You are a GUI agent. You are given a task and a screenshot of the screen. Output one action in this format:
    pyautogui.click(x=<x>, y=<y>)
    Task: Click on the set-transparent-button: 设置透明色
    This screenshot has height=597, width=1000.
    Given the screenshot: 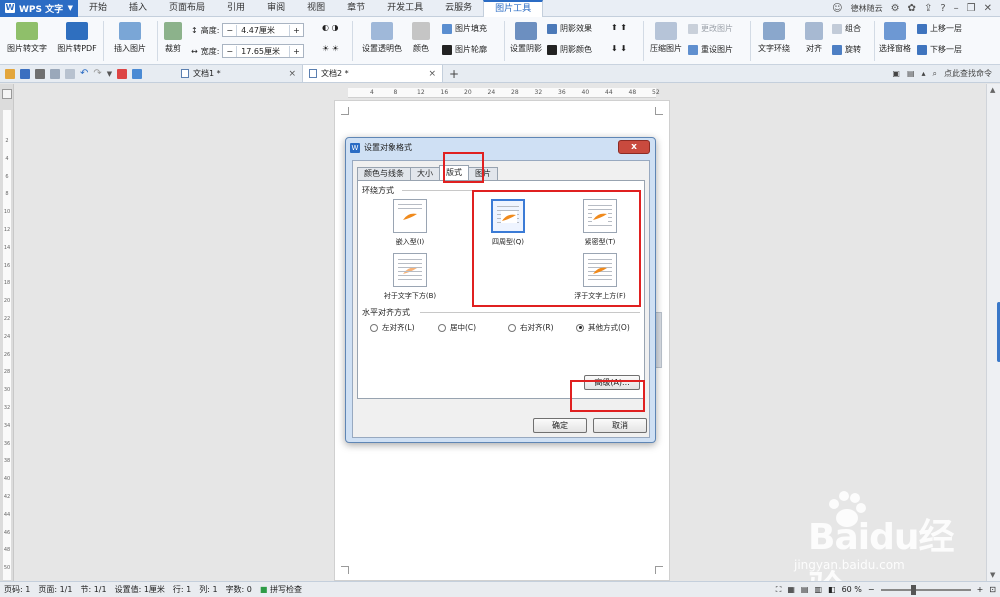 What is the action you would take?
    pyautogui.click(x=382, y=38)
    